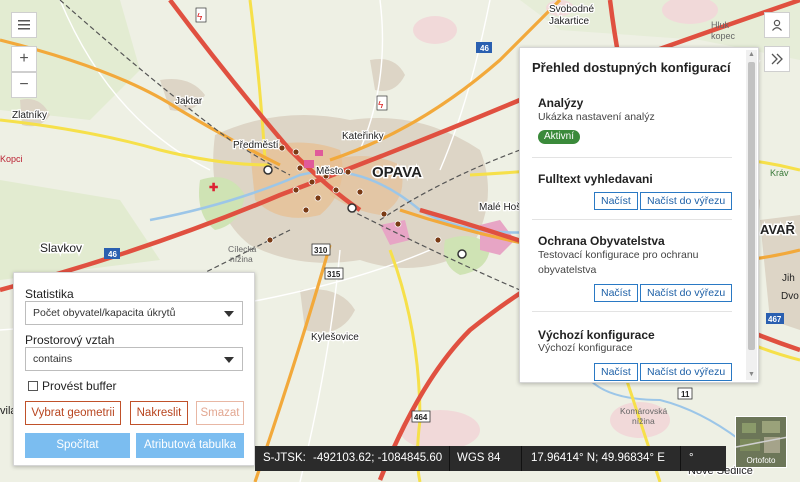 This screenshot has width=800, height=482. What do you see at coordinates (334, 274) in the screenshot?
I see `route-315-label: 315` at bounding box center [334, 274].